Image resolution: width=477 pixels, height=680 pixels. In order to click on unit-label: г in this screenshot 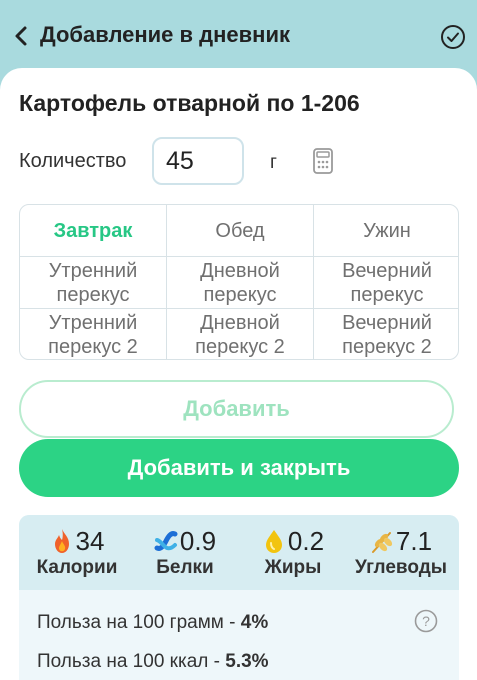, I will do `click(273, 162)`.